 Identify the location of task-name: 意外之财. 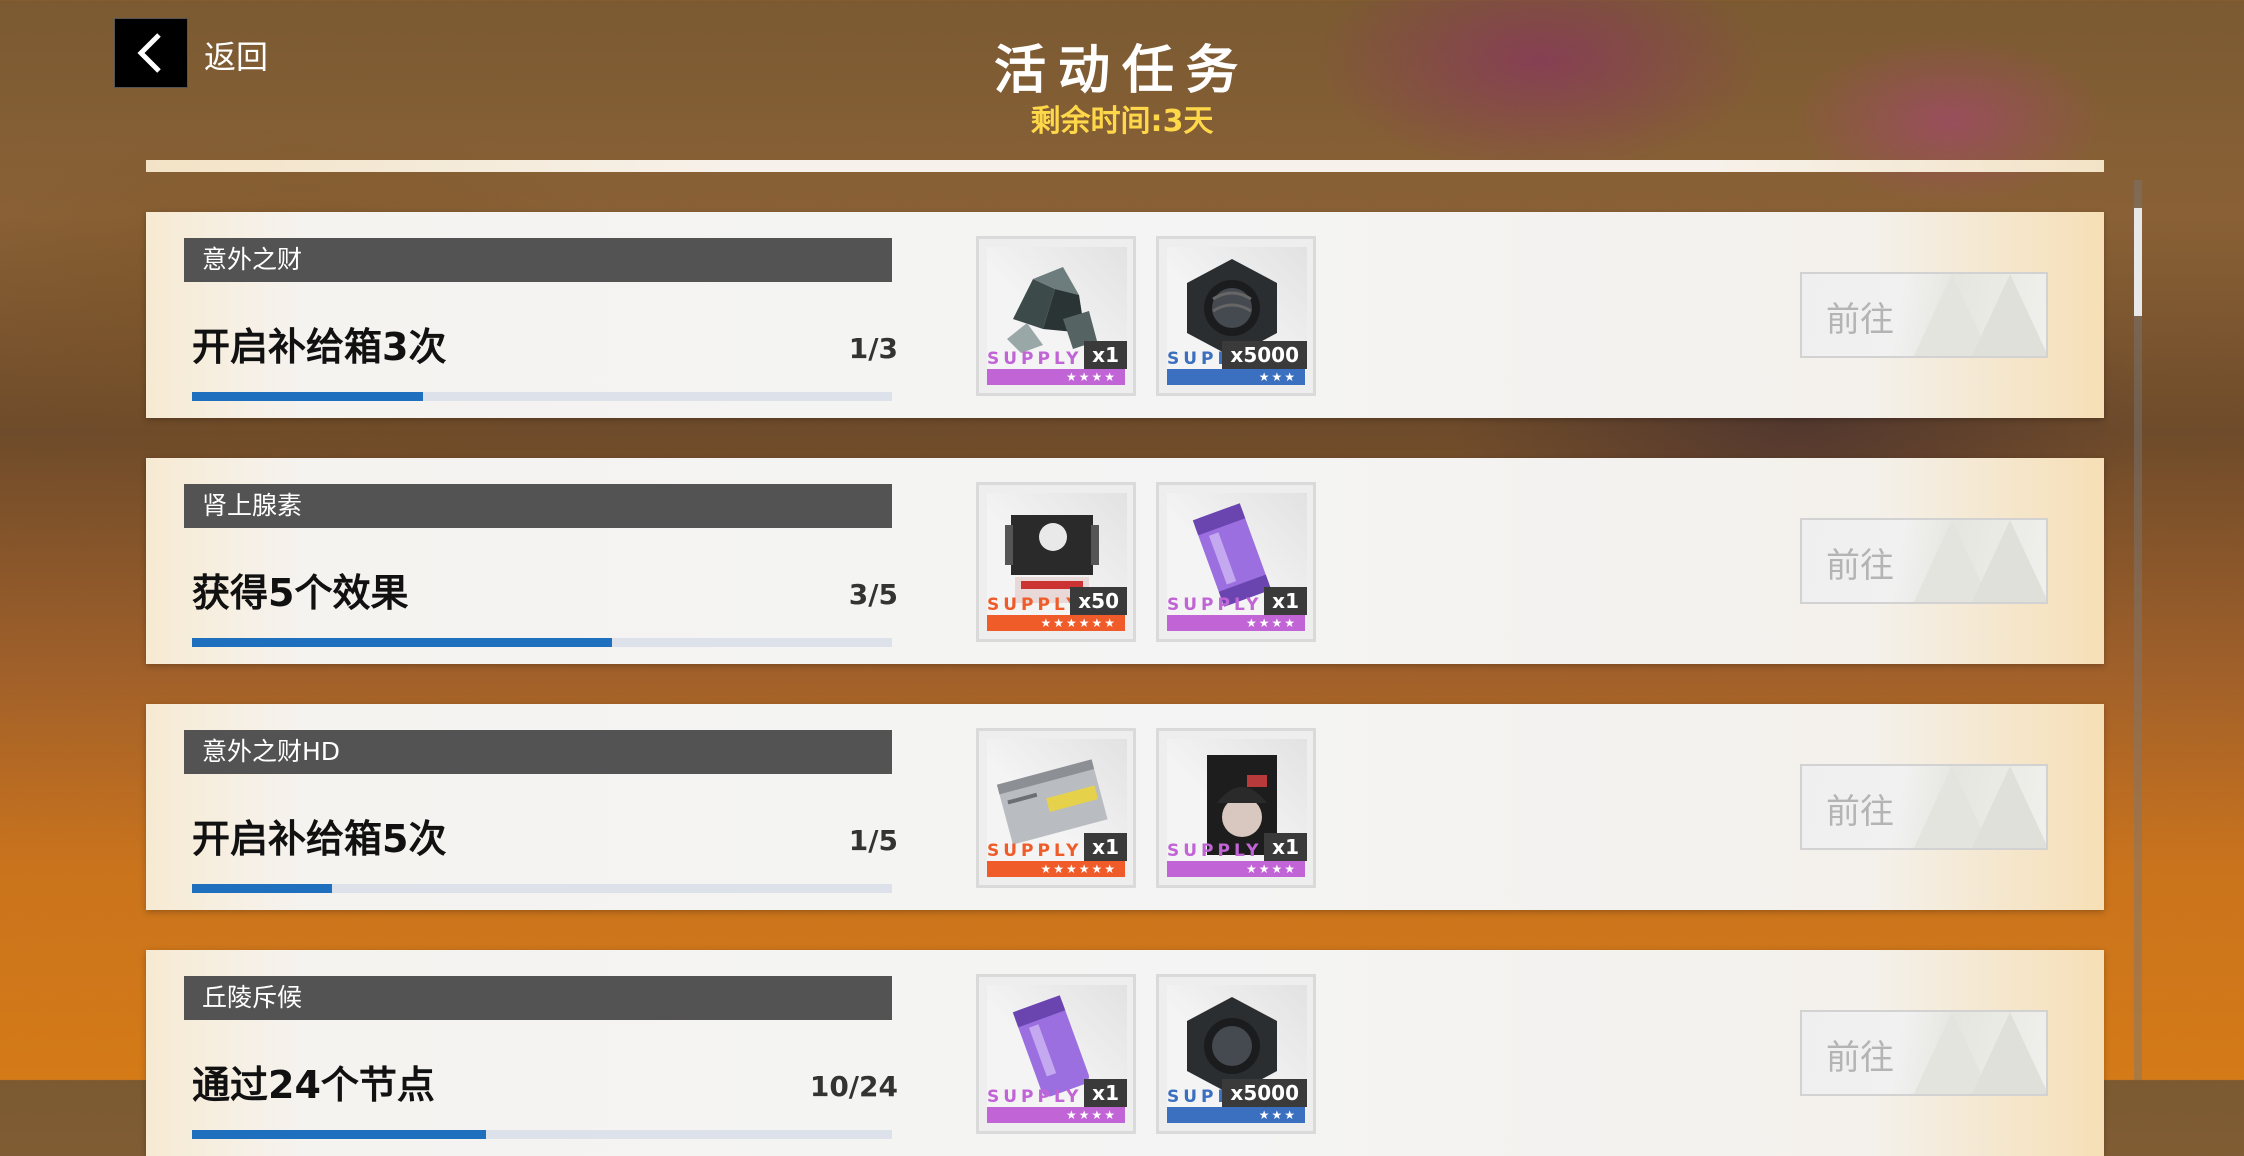
(538, 260).